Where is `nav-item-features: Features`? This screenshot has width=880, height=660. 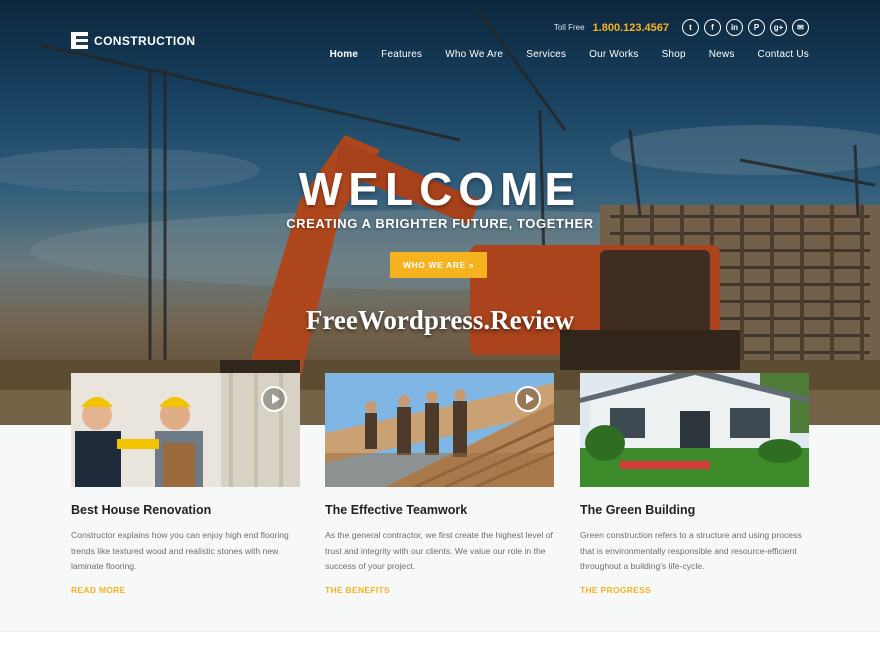 nav-item-features: Features is located at coordinates (401, 54).